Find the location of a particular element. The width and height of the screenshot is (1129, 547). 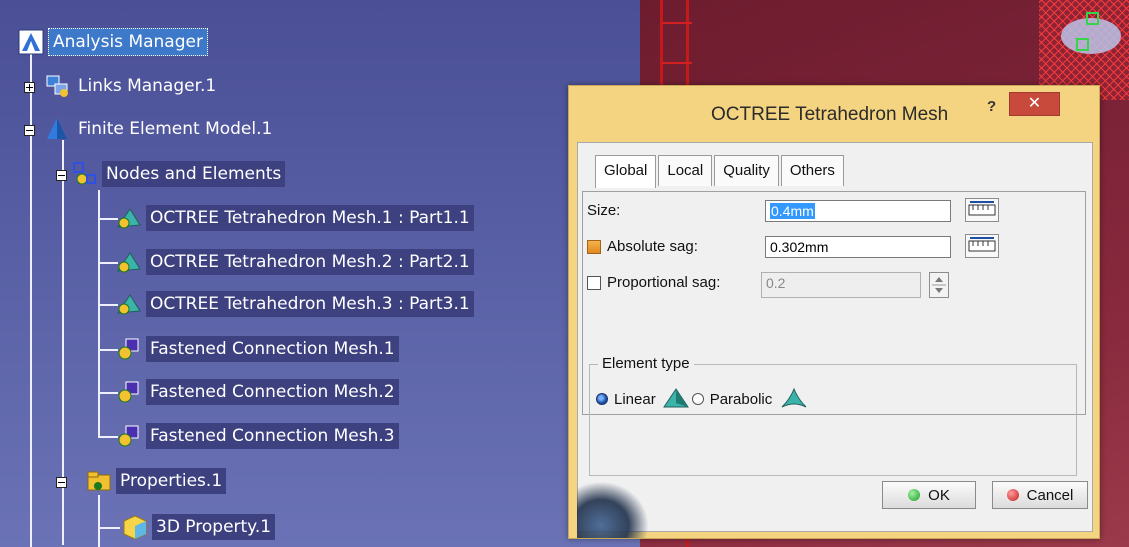

tree-node-mesh: OCTREE Tetrahedron Mesh.2 : Part2.1 is located at coordinates (295, 262).